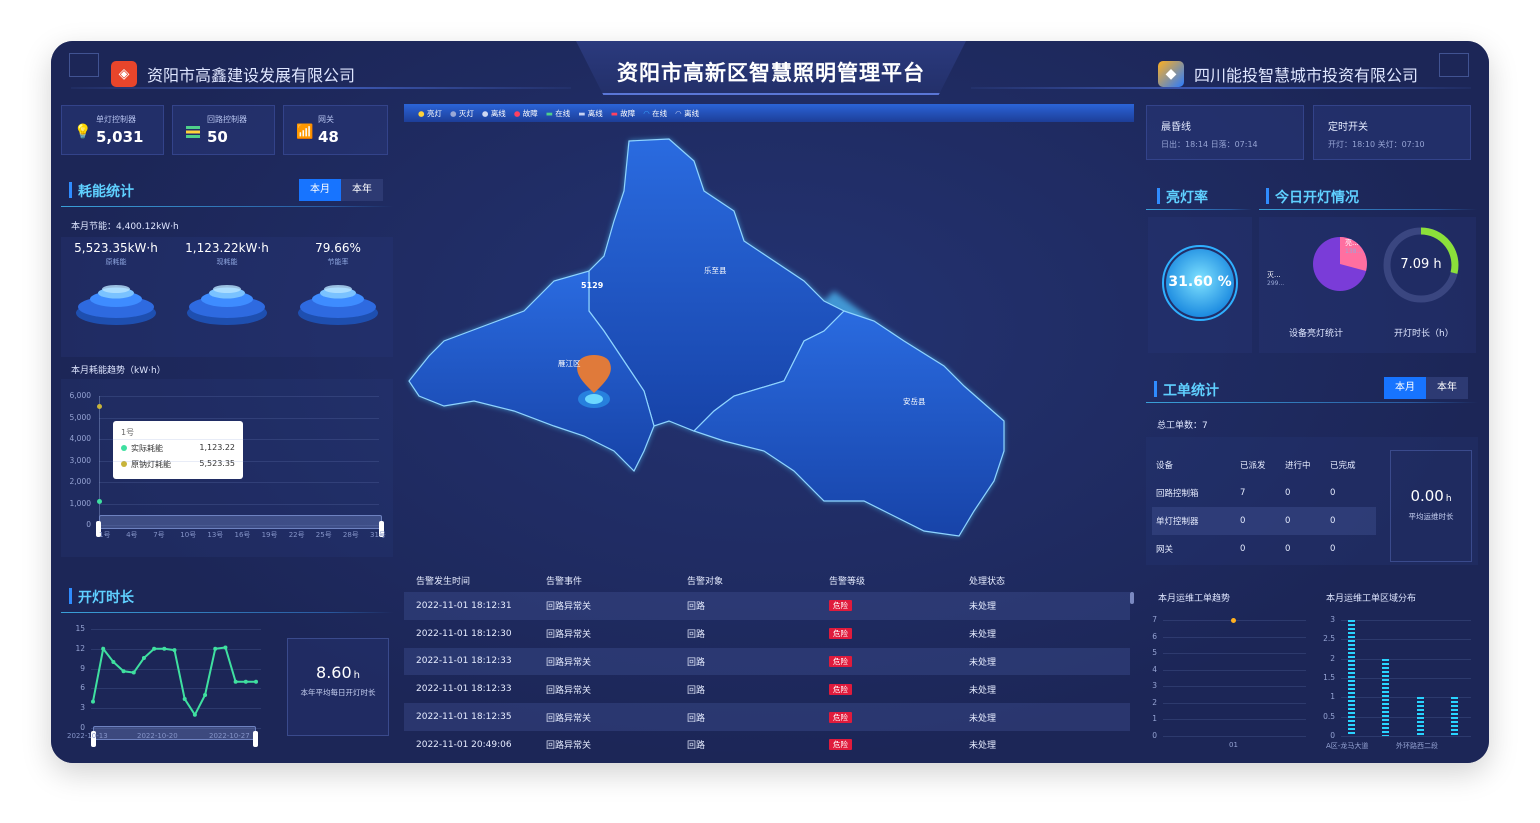  Describe the element at coordinates (1392, 132) in the screenshot. I see `timer-switch-box: 定时开关 开灯：18:10 关灯：07:10` at that location.